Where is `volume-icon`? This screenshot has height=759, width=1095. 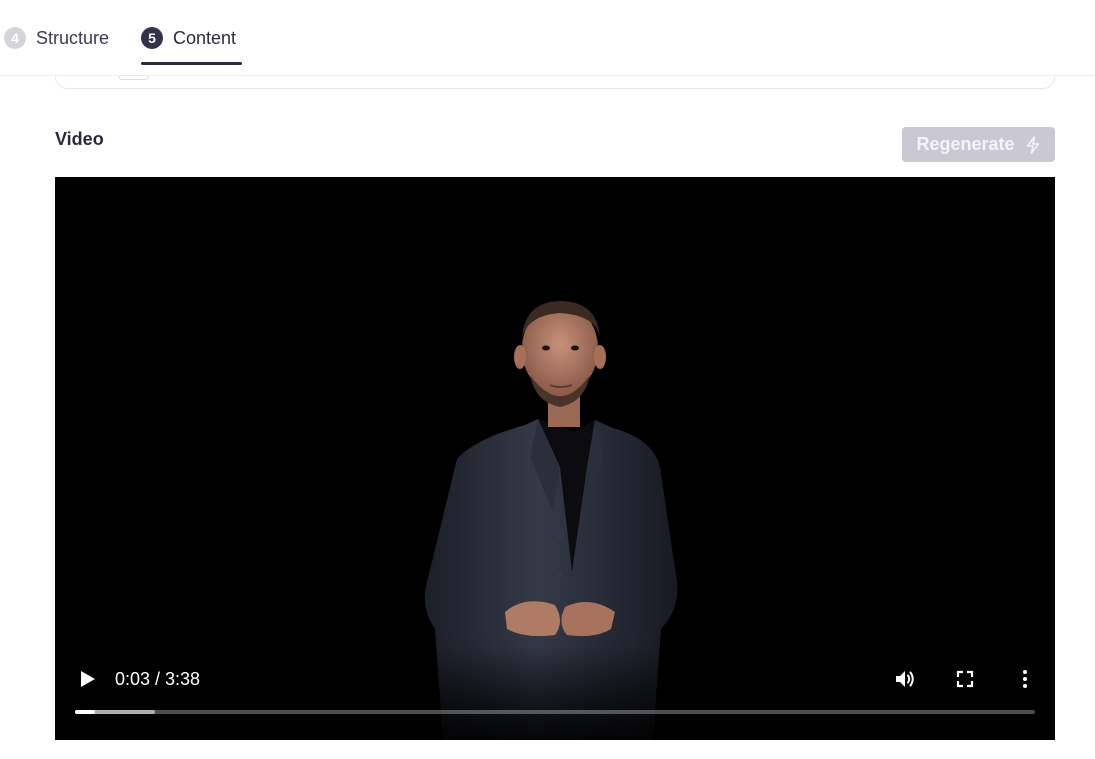
volume-icon is located at coordinates (905, 679).